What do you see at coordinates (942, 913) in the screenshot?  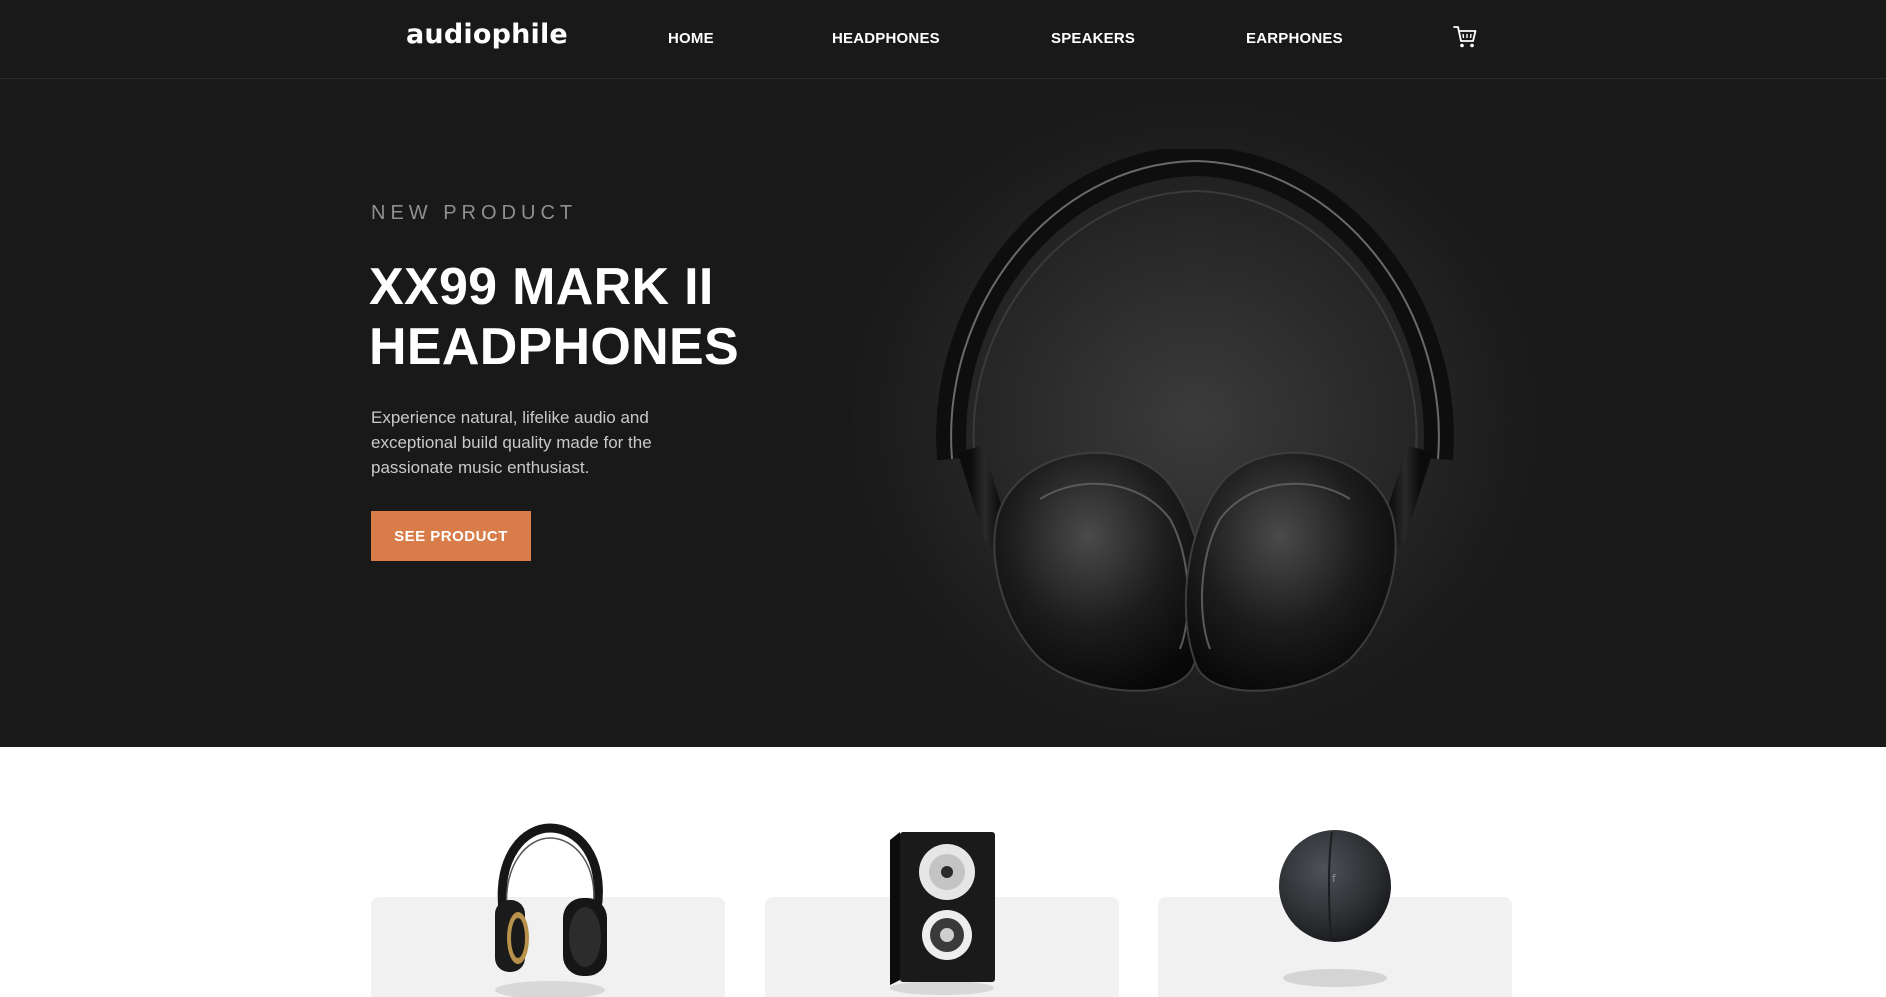 I see `speaker-image` at bounding box center [942, 913].